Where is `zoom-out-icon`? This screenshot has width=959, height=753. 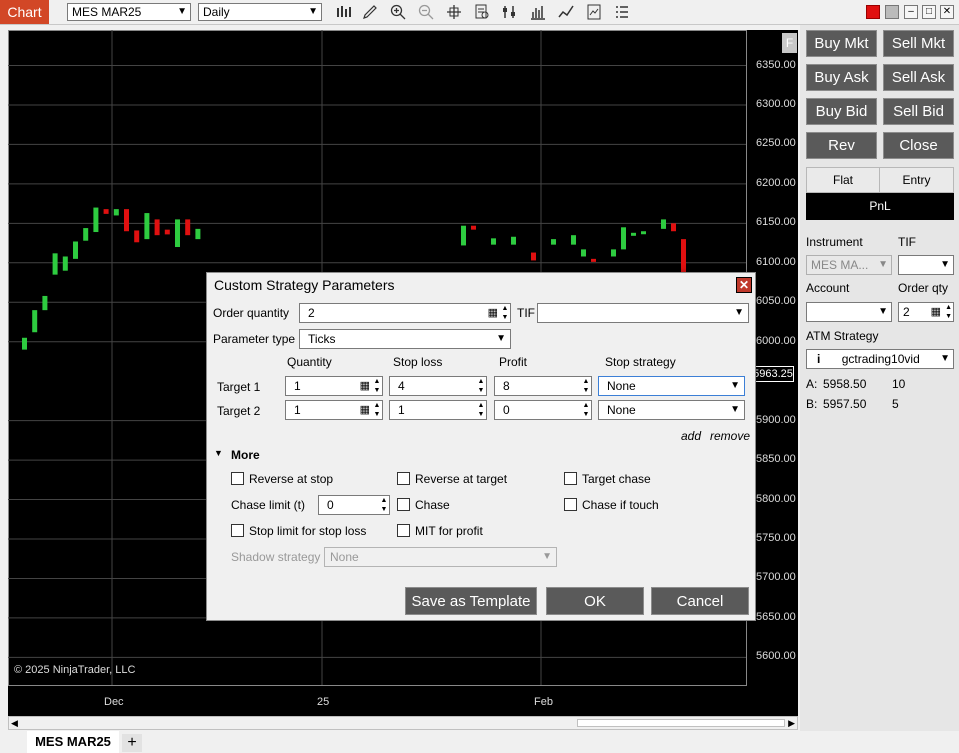 zoom-out-icon is located at coordinates (426, 12).